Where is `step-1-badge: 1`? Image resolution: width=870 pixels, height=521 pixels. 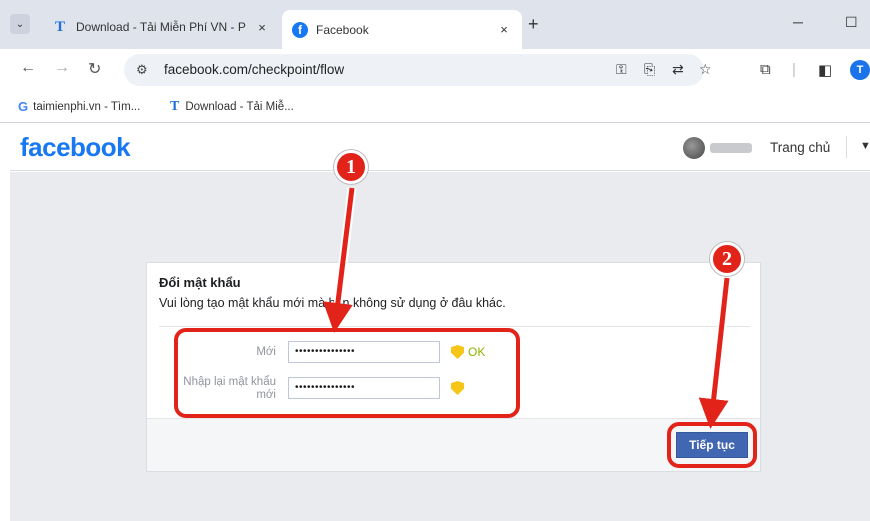
step-1-badge: 1 is located at coordinates (351, 167).